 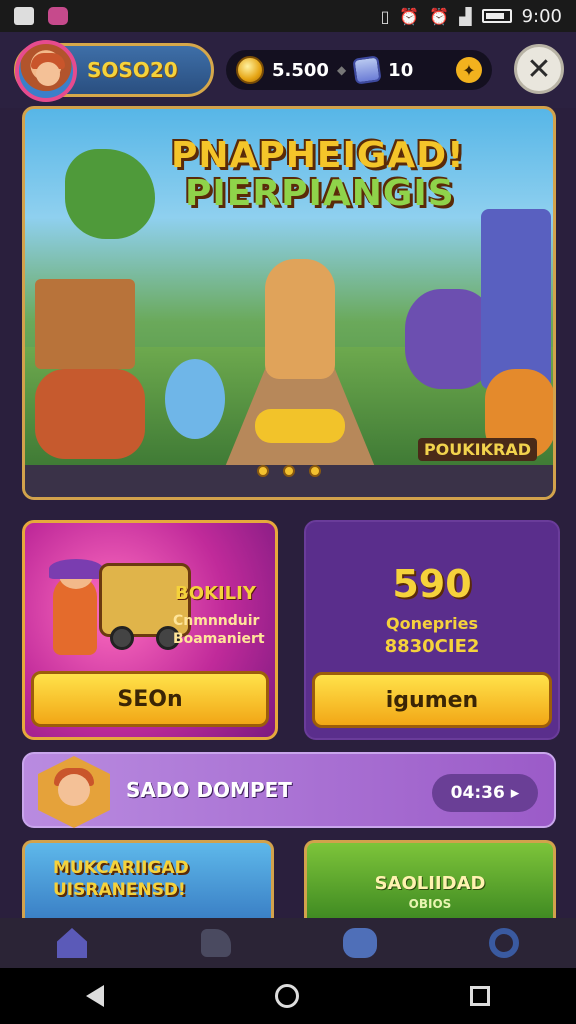 I want to click on villager-characters, so click(x=90, y=414).